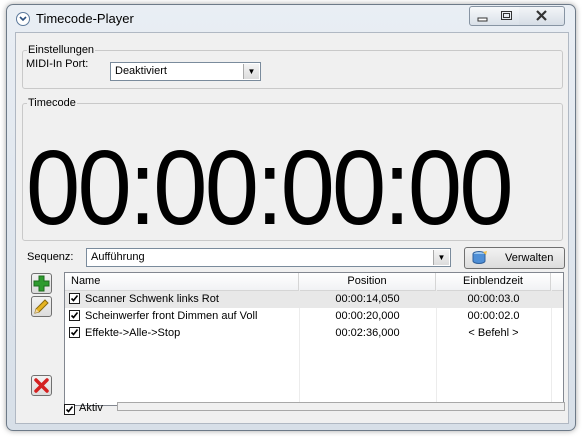 The width and height of the screenshot is (582, 437). What do you see at coordinates (367, 316) in the screenshot?
I see `cue-position: 00:00:20,000` at bounding box center [367, 316].